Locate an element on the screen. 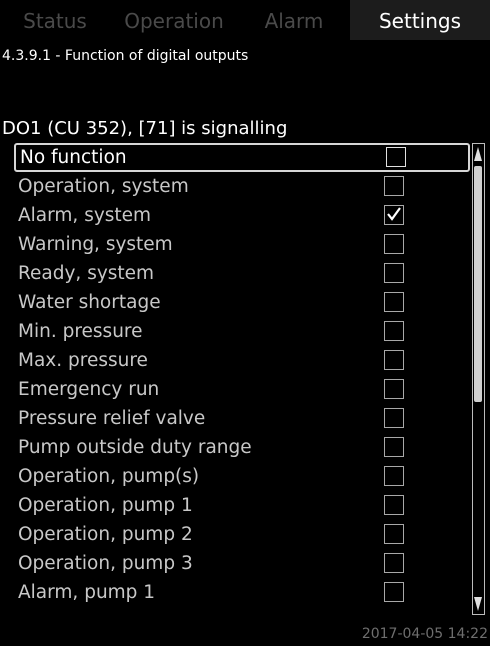 Image resolution: width=490 pixels, height=646 pixels. list-item: No function is located at coordinates (242, 157).